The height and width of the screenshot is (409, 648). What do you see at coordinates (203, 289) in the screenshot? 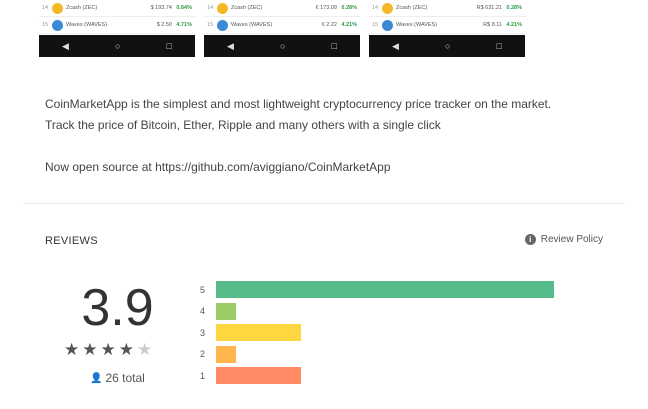
I see `histogram-label: 5` at bounding box center [203, 289].